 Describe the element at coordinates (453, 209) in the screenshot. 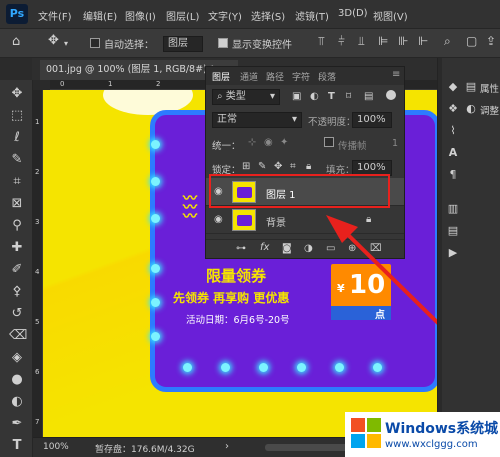

I see `library-icon: ▥` at that location.